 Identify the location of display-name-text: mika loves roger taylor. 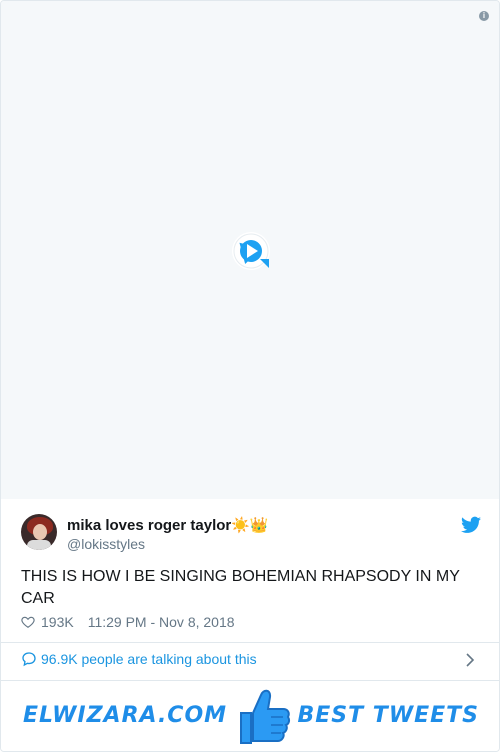
(149, 525).